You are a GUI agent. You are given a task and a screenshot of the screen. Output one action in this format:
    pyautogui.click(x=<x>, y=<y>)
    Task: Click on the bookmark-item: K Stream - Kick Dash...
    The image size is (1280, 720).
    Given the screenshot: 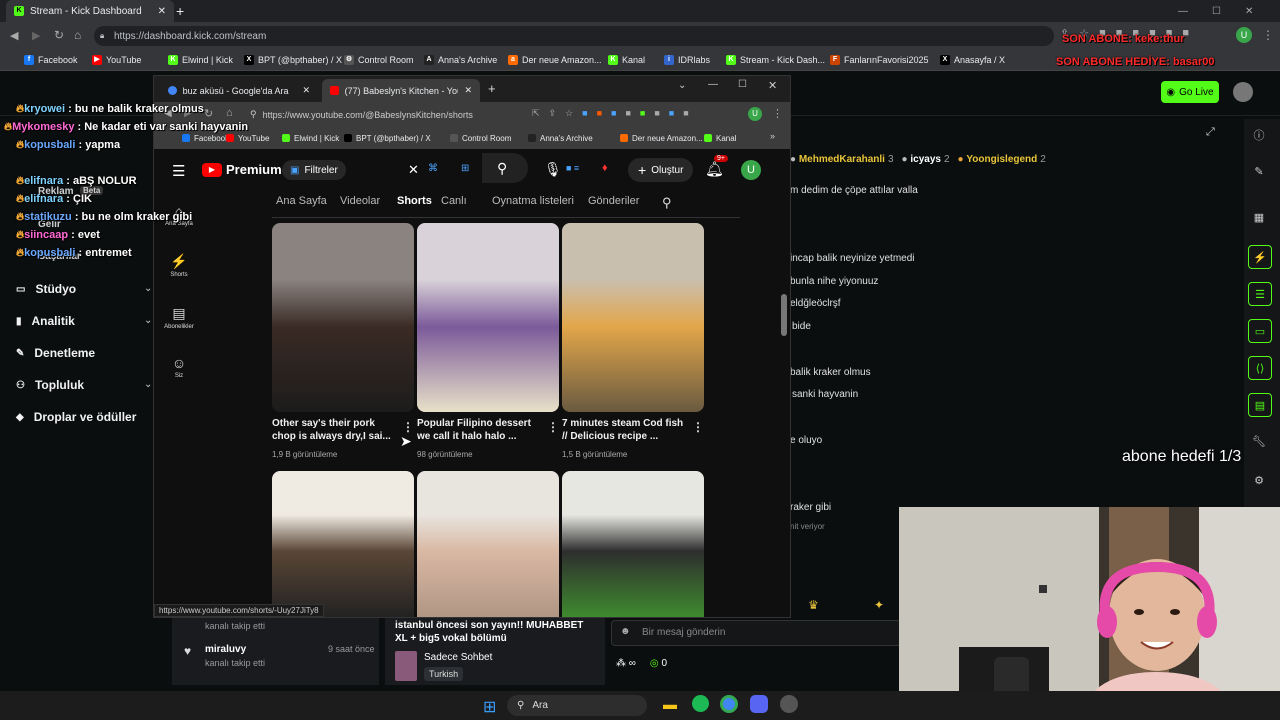 What is the action you would take?
    pyautogui.click(x=775, y=60)
    